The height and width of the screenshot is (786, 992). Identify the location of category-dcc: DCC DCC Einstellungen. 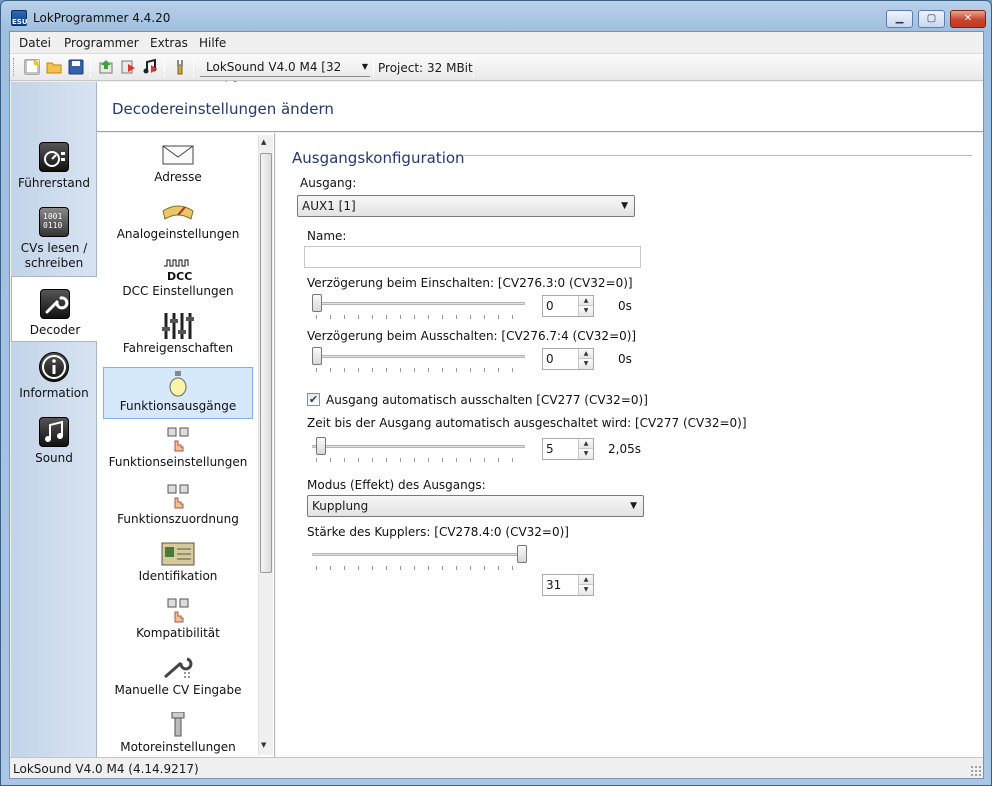
(178, 279).